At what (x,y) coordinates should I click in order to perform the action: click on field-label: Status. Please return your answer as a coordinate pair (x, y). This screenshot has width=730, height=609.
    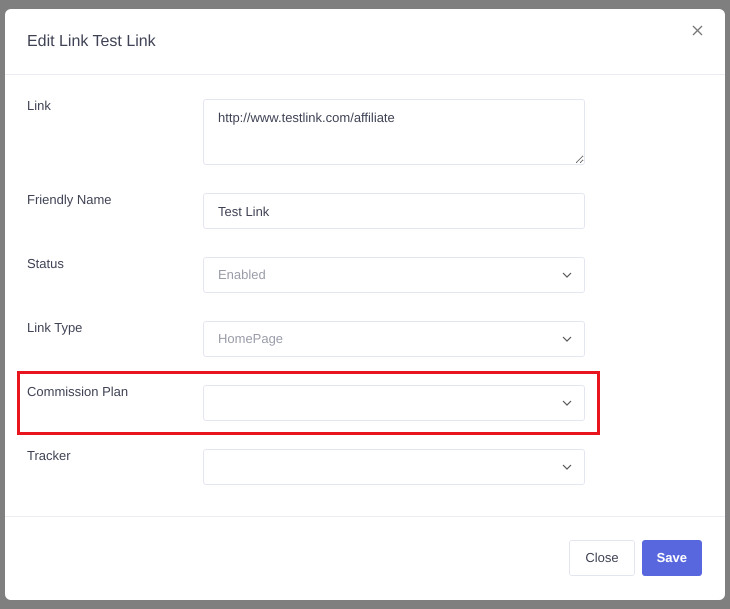
    Looking at the image, I should click on (46, 264).